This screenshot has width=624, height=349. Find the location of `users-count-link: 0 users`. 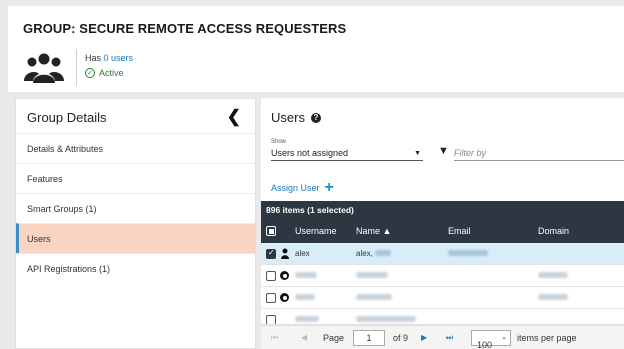

users-count-link: 0 users is located at coordinates (119, 58).